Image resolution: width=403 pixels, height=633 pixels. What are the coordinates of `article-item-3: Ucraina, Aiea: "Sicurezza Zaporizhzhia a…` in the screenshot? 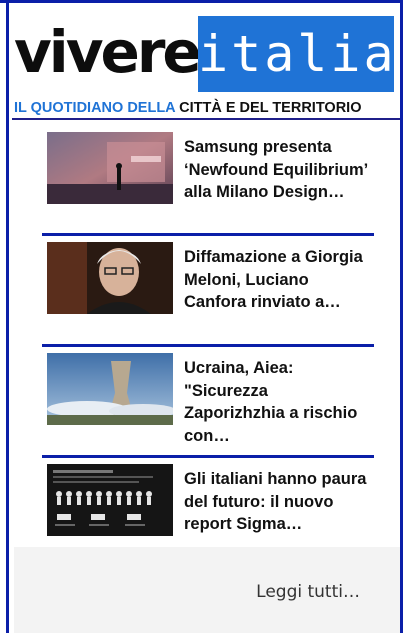 It's located at (208, 402).